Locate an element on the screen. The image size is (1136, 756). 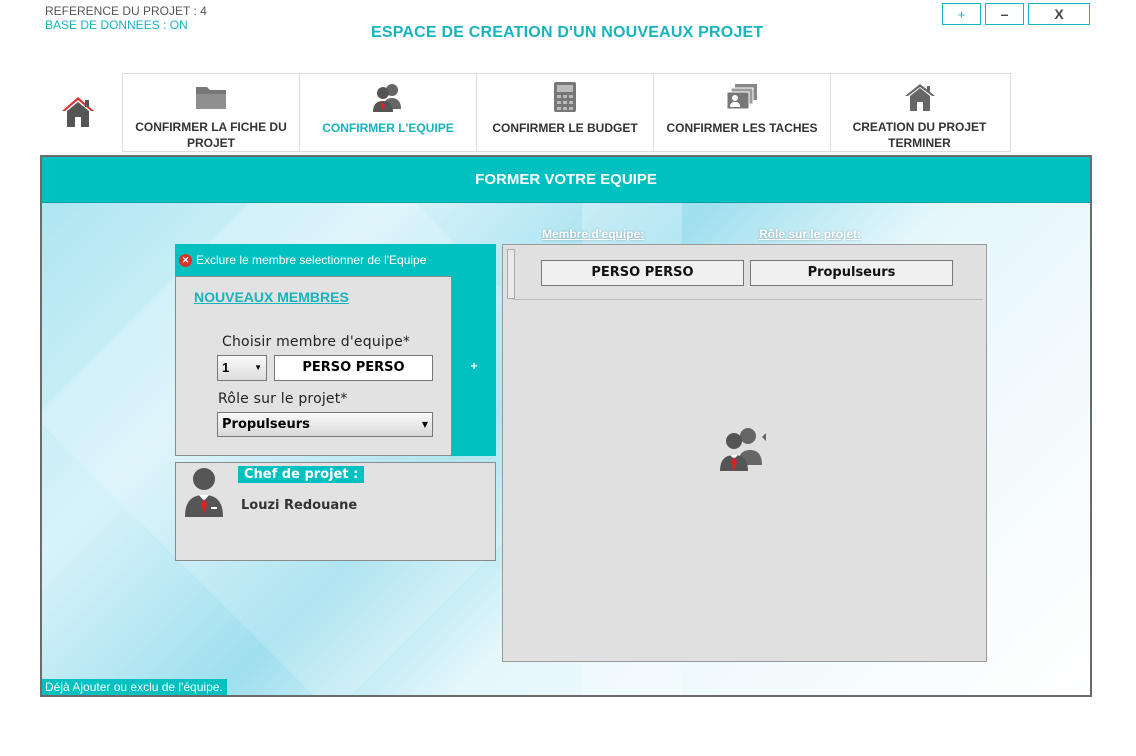
role-column-header: Rôle sur le projet: is located at coordinates (810, 234).